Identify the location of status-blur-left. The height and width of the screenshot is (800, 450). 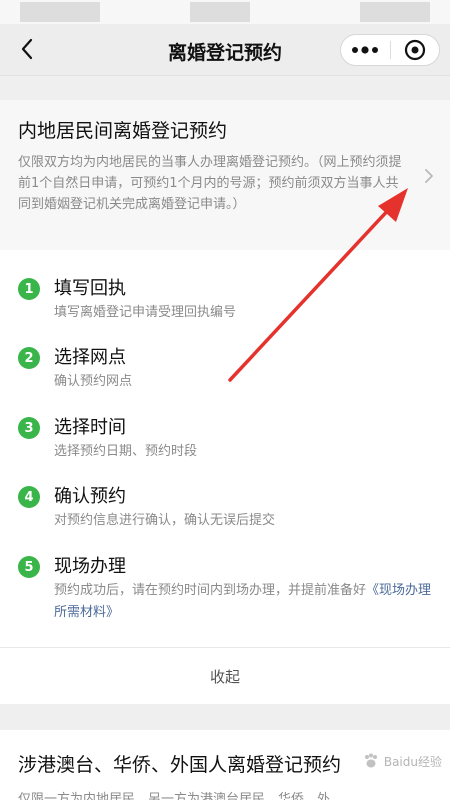
(60, 12).